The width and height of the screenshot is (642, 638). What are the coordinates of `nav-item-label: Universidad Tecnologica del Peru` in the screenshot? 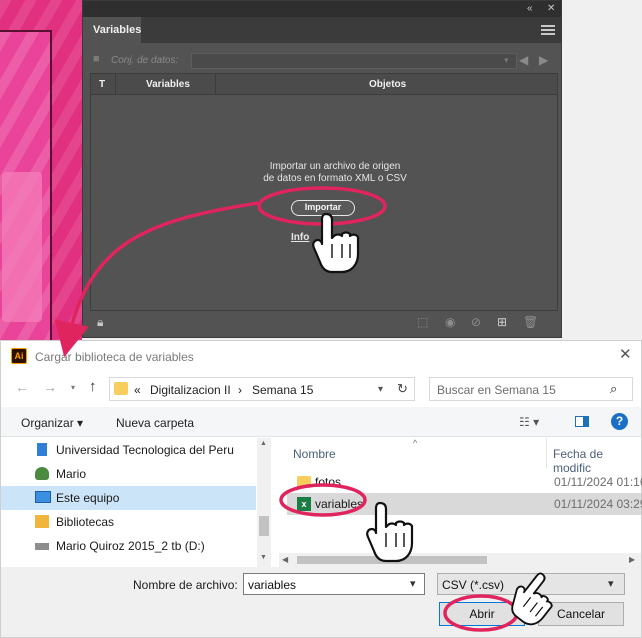 It's located at (145, 450).